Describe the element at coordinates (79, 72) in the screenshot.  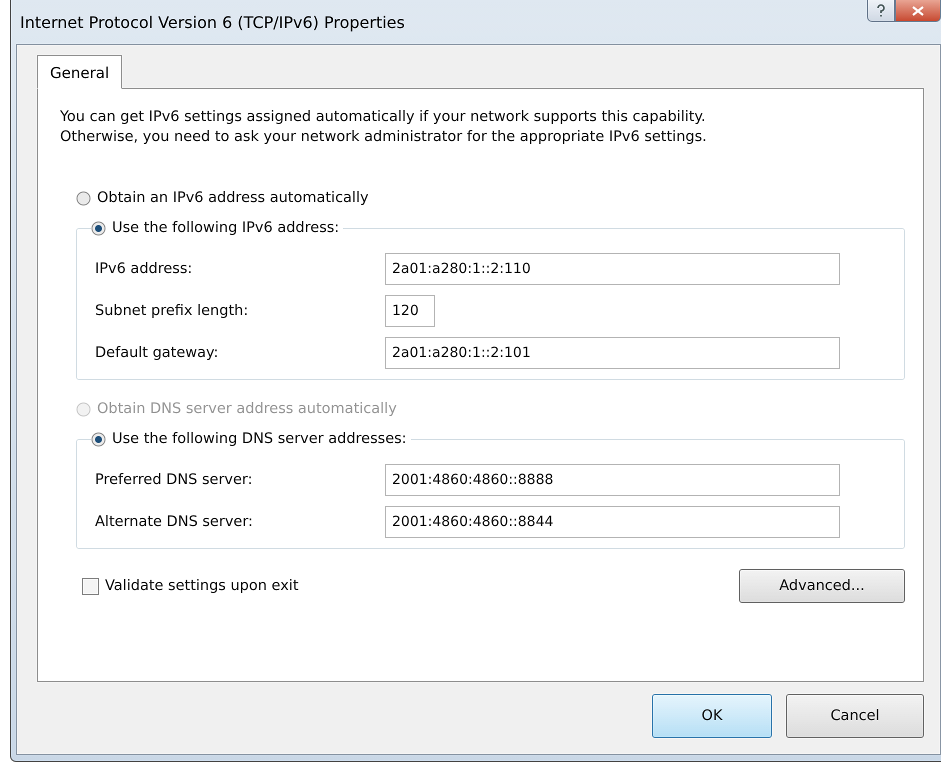
I see `tab: General` at that location.